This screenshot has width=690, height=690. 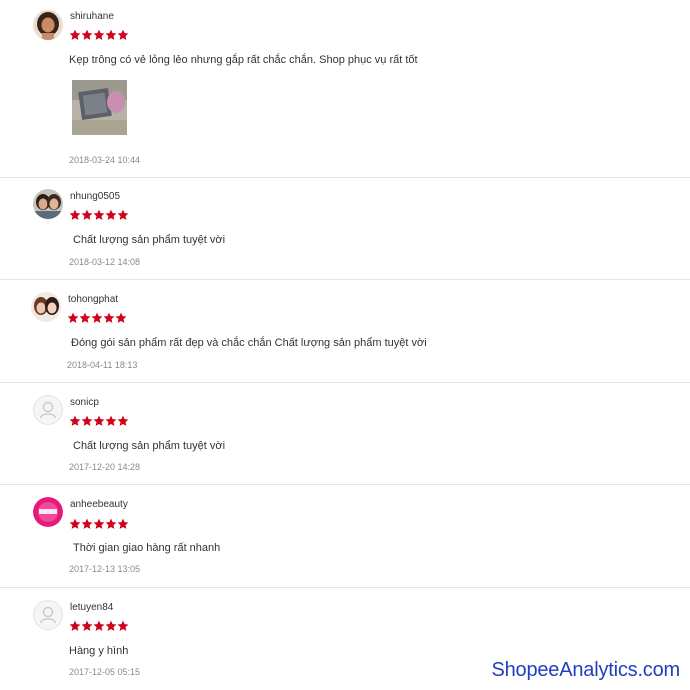 I want to click on reviewer-username: tohongphat, so click(x=93, y=299).